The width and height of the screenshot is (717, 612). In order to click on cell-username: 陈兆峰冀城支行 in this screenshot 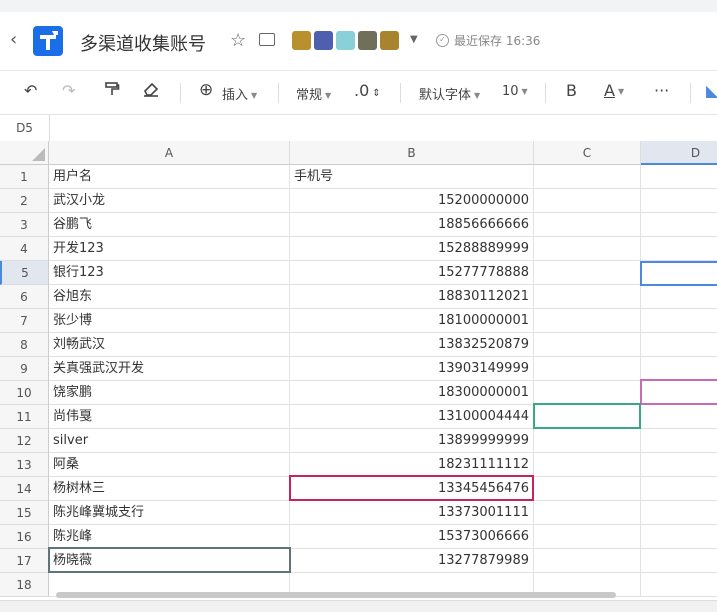, I will do `click(169, 513)`.